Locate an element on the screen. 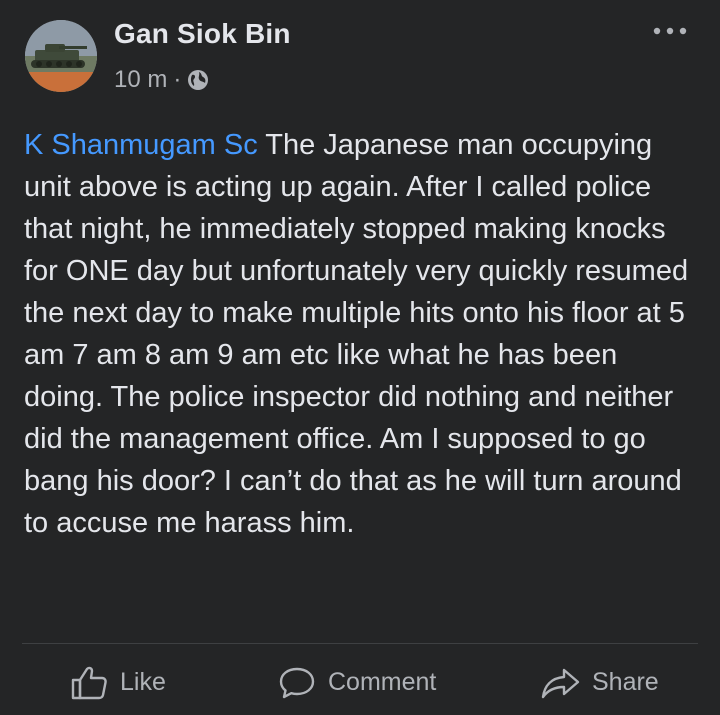 This screenshot has height=715, width=720. comment-label: Comment is located at coordinates (382, 682).